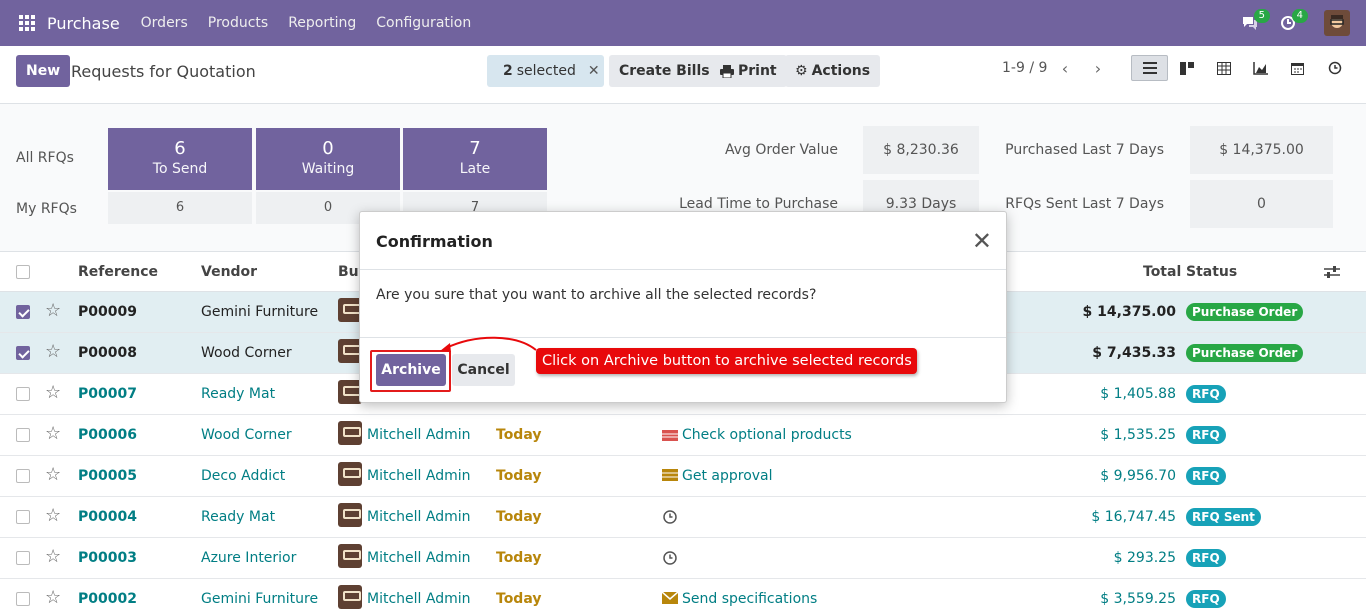 This screenshot has height=614, width=1366. What do you see at coordinates (180, 208) in the screenshot?
I see `my-to-send: 6` at bounding box center [180, 208].